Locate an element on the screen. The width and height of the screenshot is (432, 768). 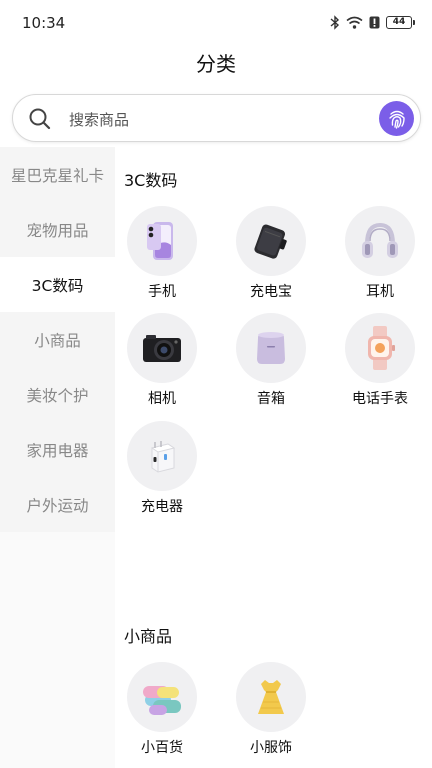
sidebar-item-starbucks-card: 星巴克星礼卡 is located at coordinates (57, 174).